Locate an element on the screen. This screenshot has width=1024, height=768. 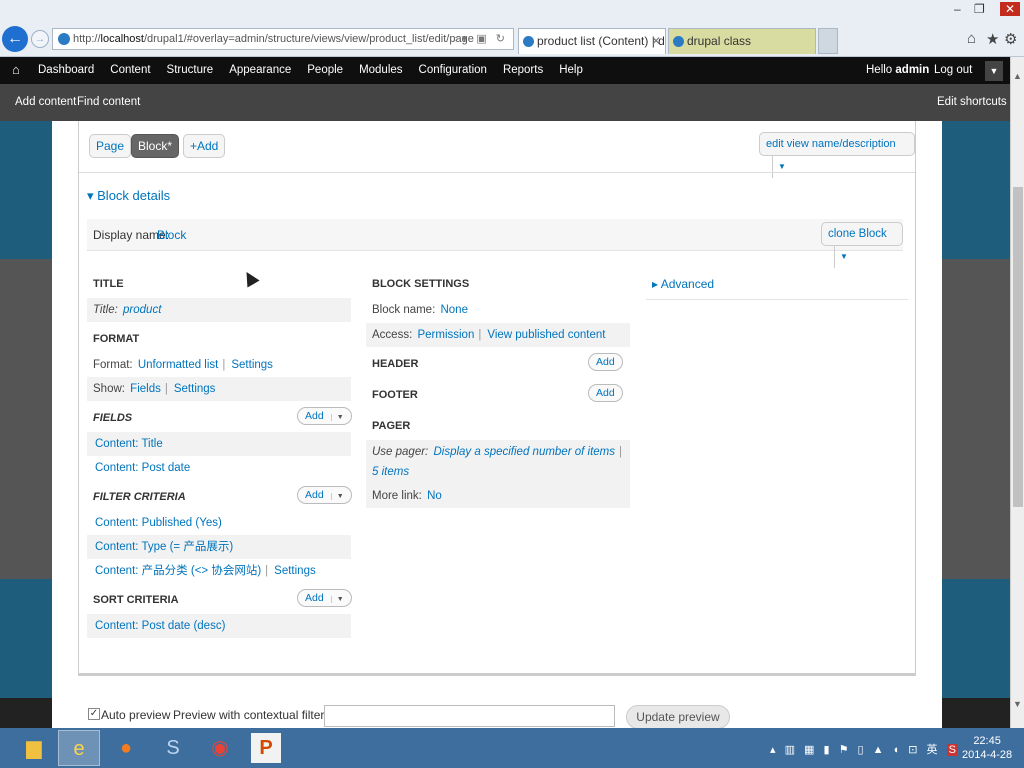
file-explorer-icon: ▆ is located at coordinates (34, 748).